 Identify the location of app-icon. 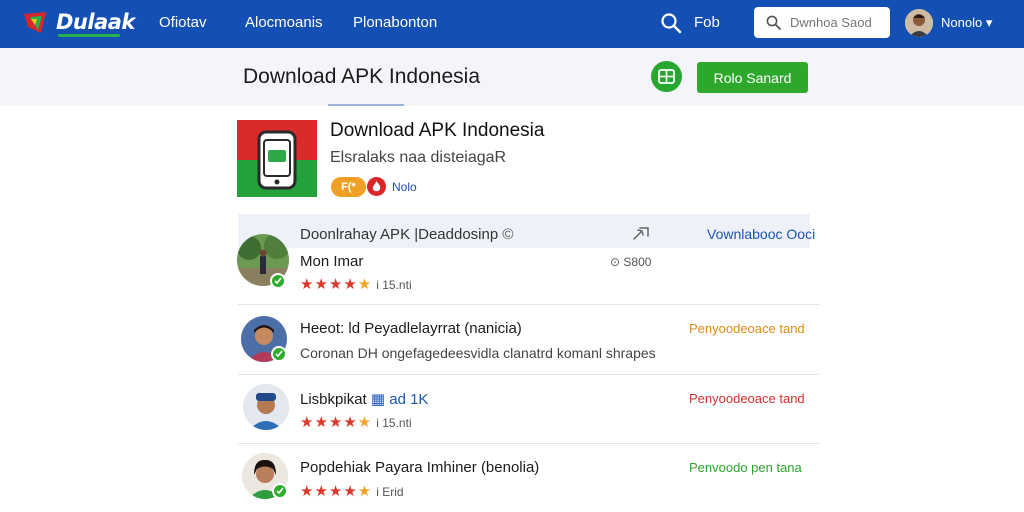
(277, 158).